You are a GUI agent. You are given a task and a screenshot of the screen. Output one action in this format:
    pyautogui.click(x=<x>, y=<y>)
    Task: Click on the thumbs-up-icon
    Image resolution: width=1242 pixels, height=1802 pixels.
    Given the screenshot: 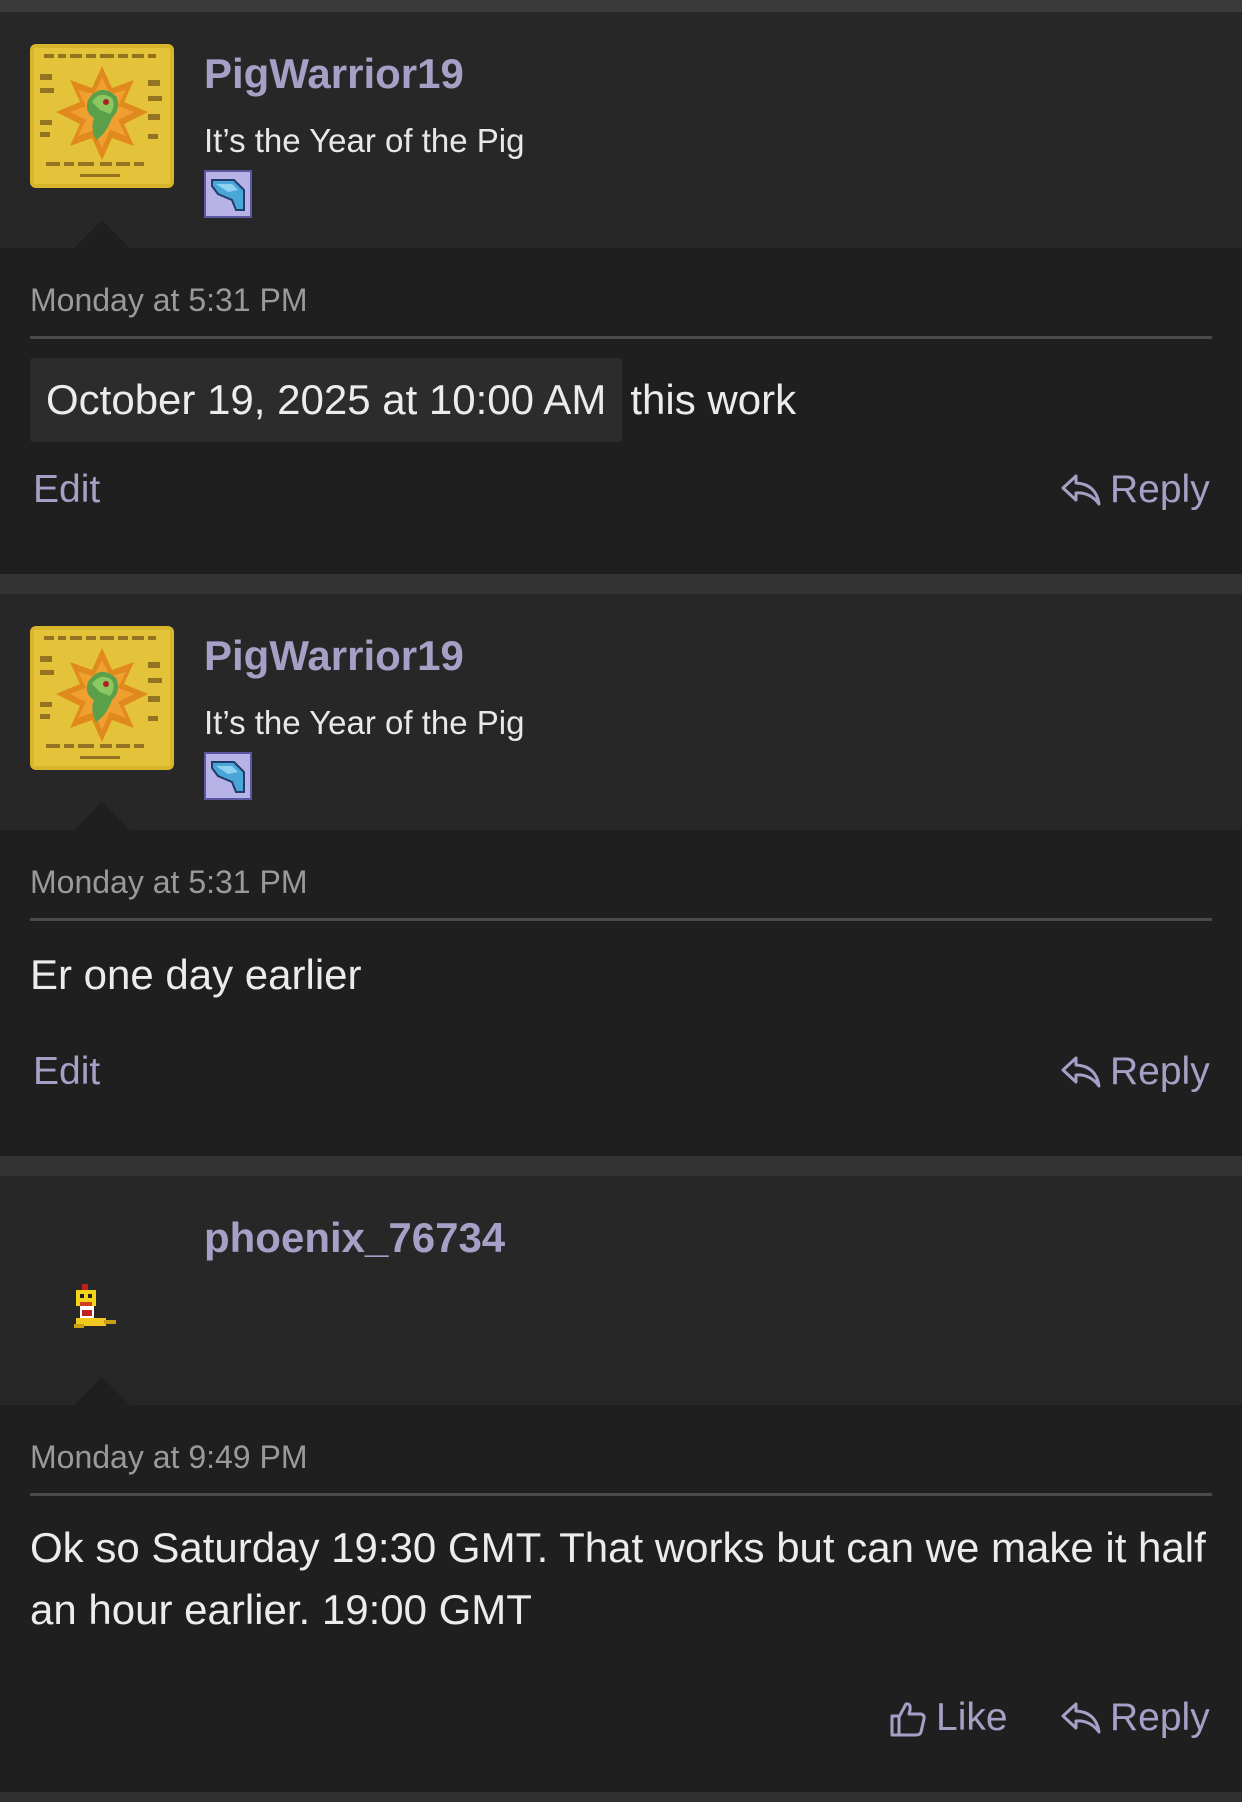 What is the action you would take?
    pyautogui.click(x=908, y=1719)
    